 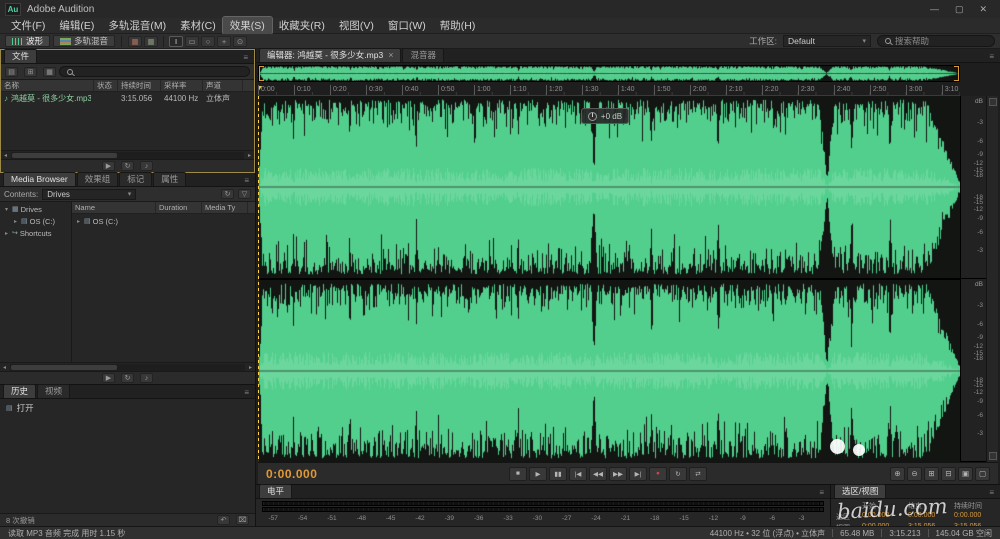 What do you see at coordinates (618, 473) in the screenshot?
I see `fast-forward-button: ▶▶` at bounding box center [618, 473].